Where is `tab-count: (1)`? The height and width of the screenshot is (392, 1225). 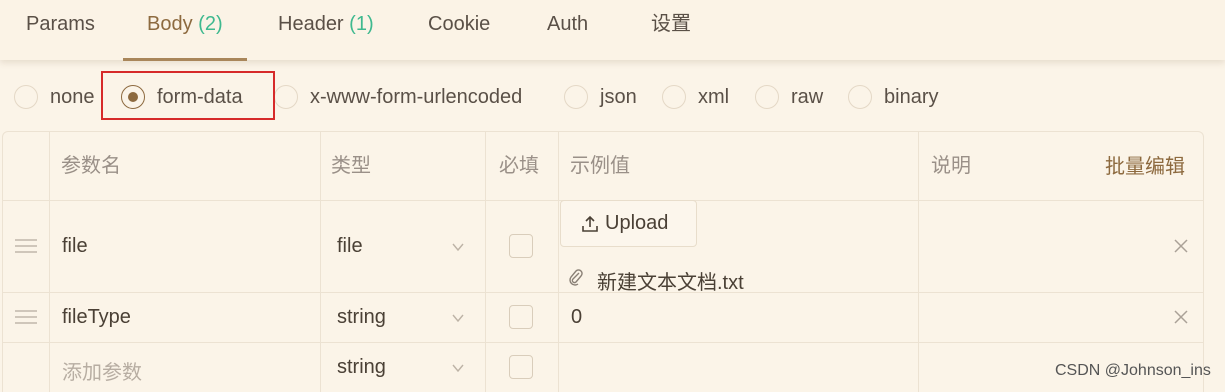 tab-count: (1) is located at coordinates (361, 24).